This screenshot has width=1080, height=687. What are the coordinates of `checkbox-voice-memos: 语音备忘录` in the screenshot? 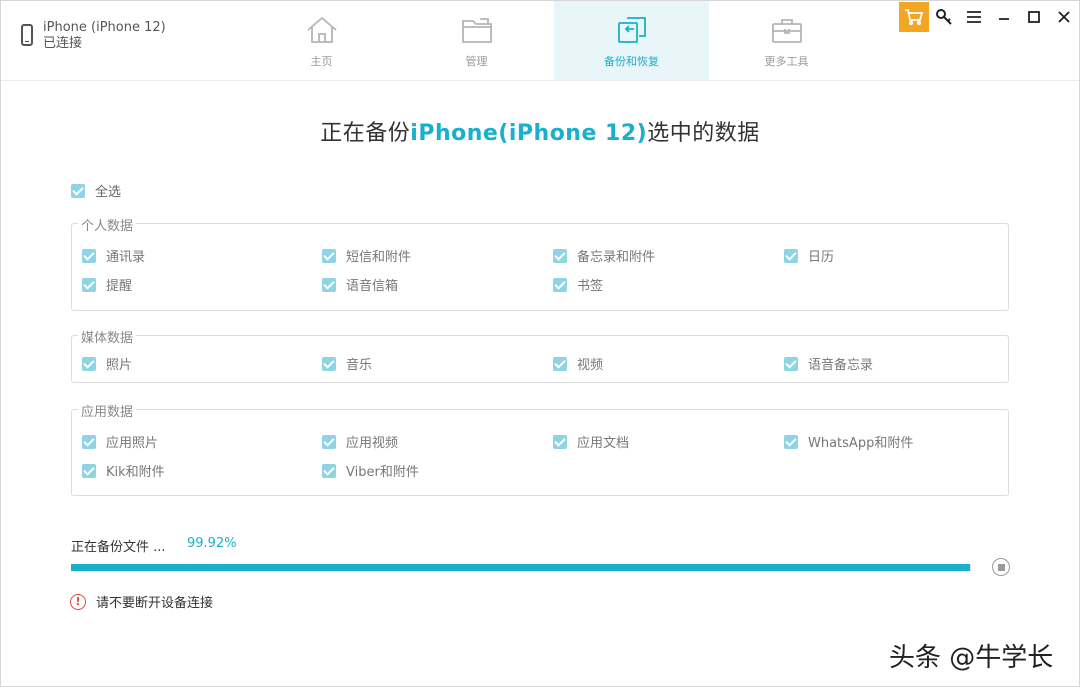 It's located at (828, 363).